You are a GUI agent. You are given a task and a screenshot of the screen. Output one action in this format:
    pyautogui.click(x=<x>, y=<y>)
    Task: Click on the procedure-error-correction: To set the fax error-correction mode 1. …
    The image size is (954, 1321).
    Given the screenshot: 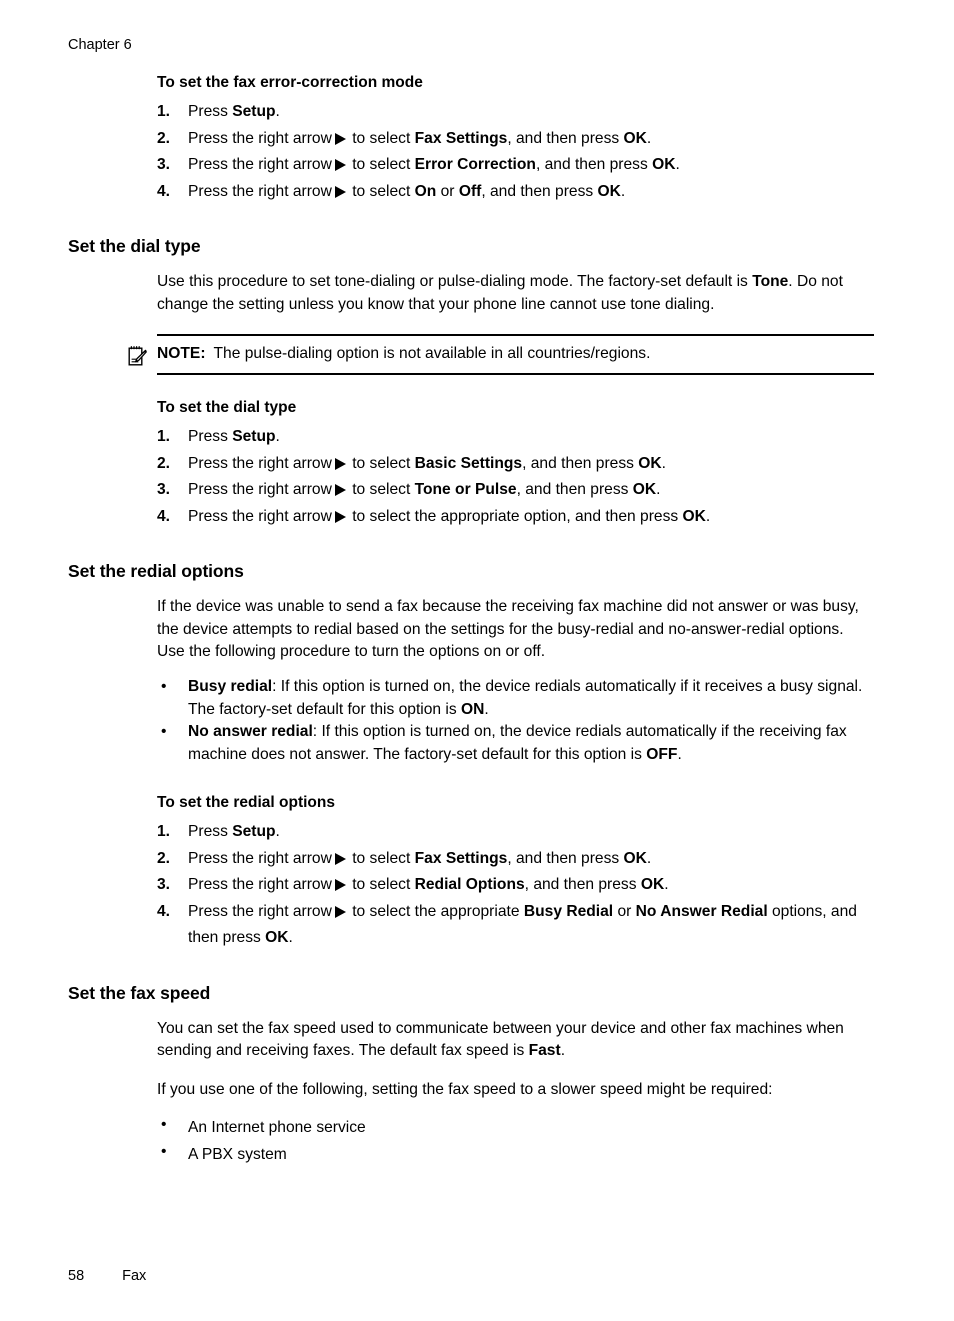 What is the action you would take?
    pyautogui.click(x=477, y=138)
    